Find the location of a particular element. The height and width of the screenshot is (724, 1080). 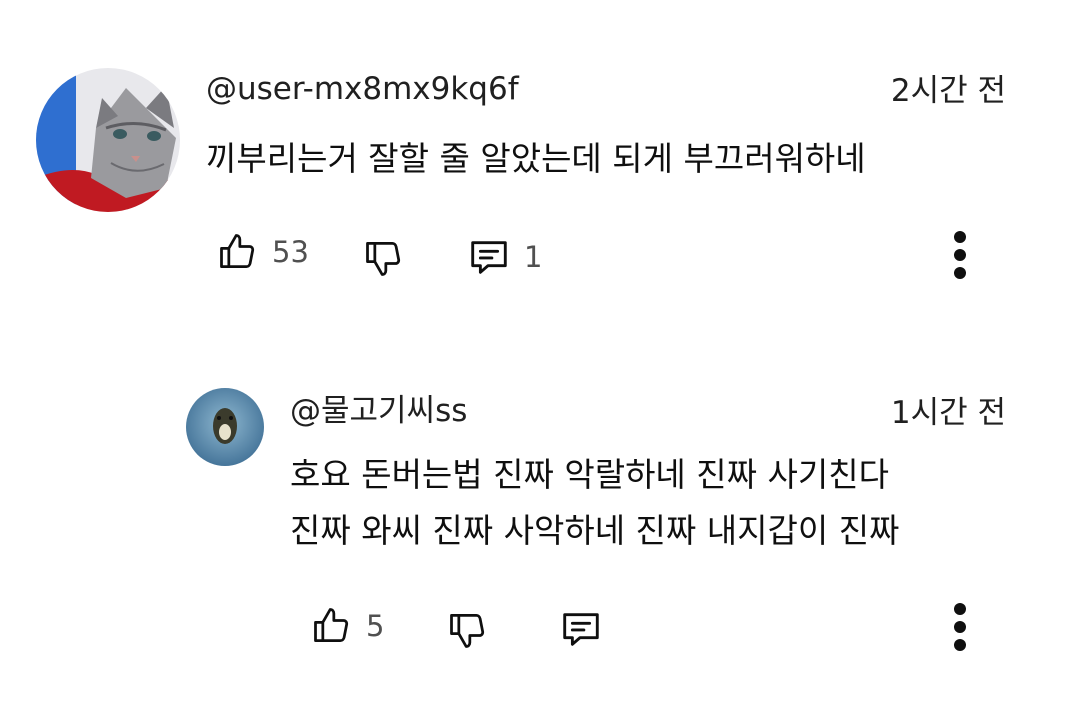

reply-text-line-1: 호요 돈버는법 진짜 악랄하네 진짜 사기친다 is located at coordinates (589, 474).